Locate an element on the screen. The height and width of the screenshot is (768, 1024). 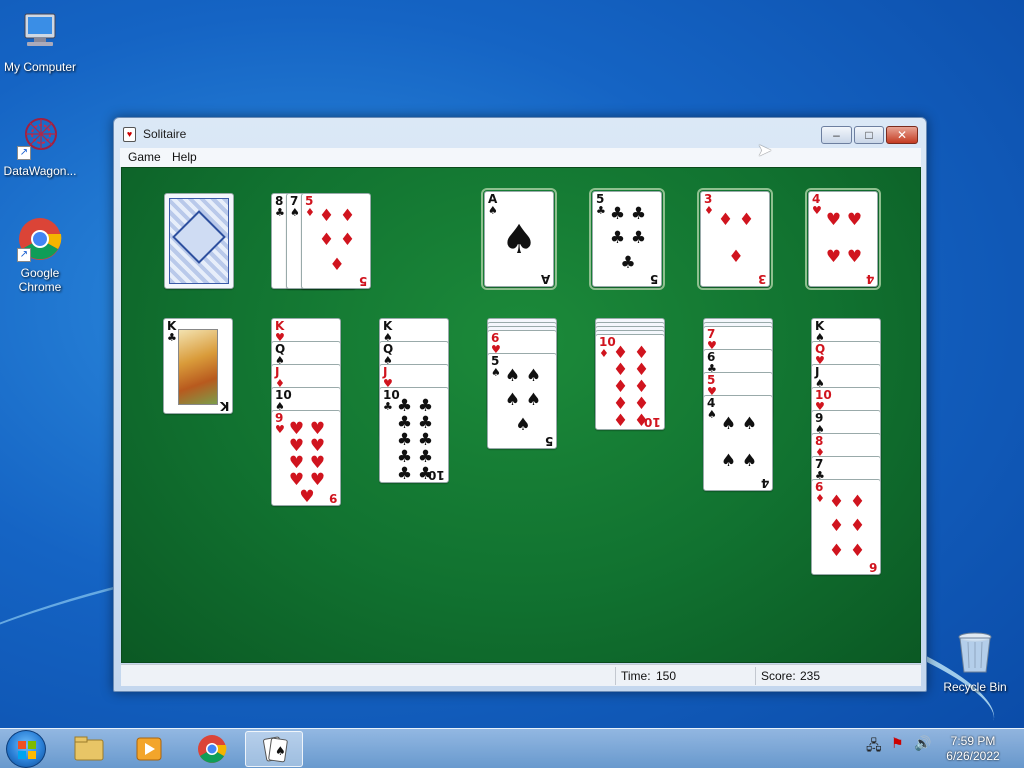
card-rank-corner: 9 is located at coordinates (332, 498).